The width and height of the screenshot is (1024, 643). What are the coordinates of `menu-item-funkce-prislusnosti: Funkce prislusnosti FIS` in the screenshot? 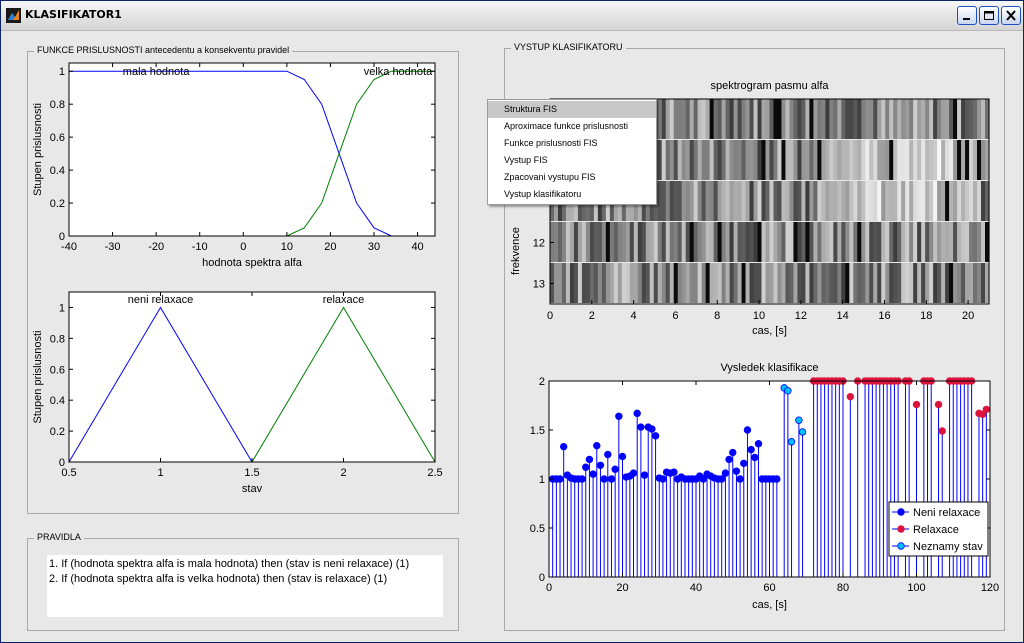 It's located at (572, 143).